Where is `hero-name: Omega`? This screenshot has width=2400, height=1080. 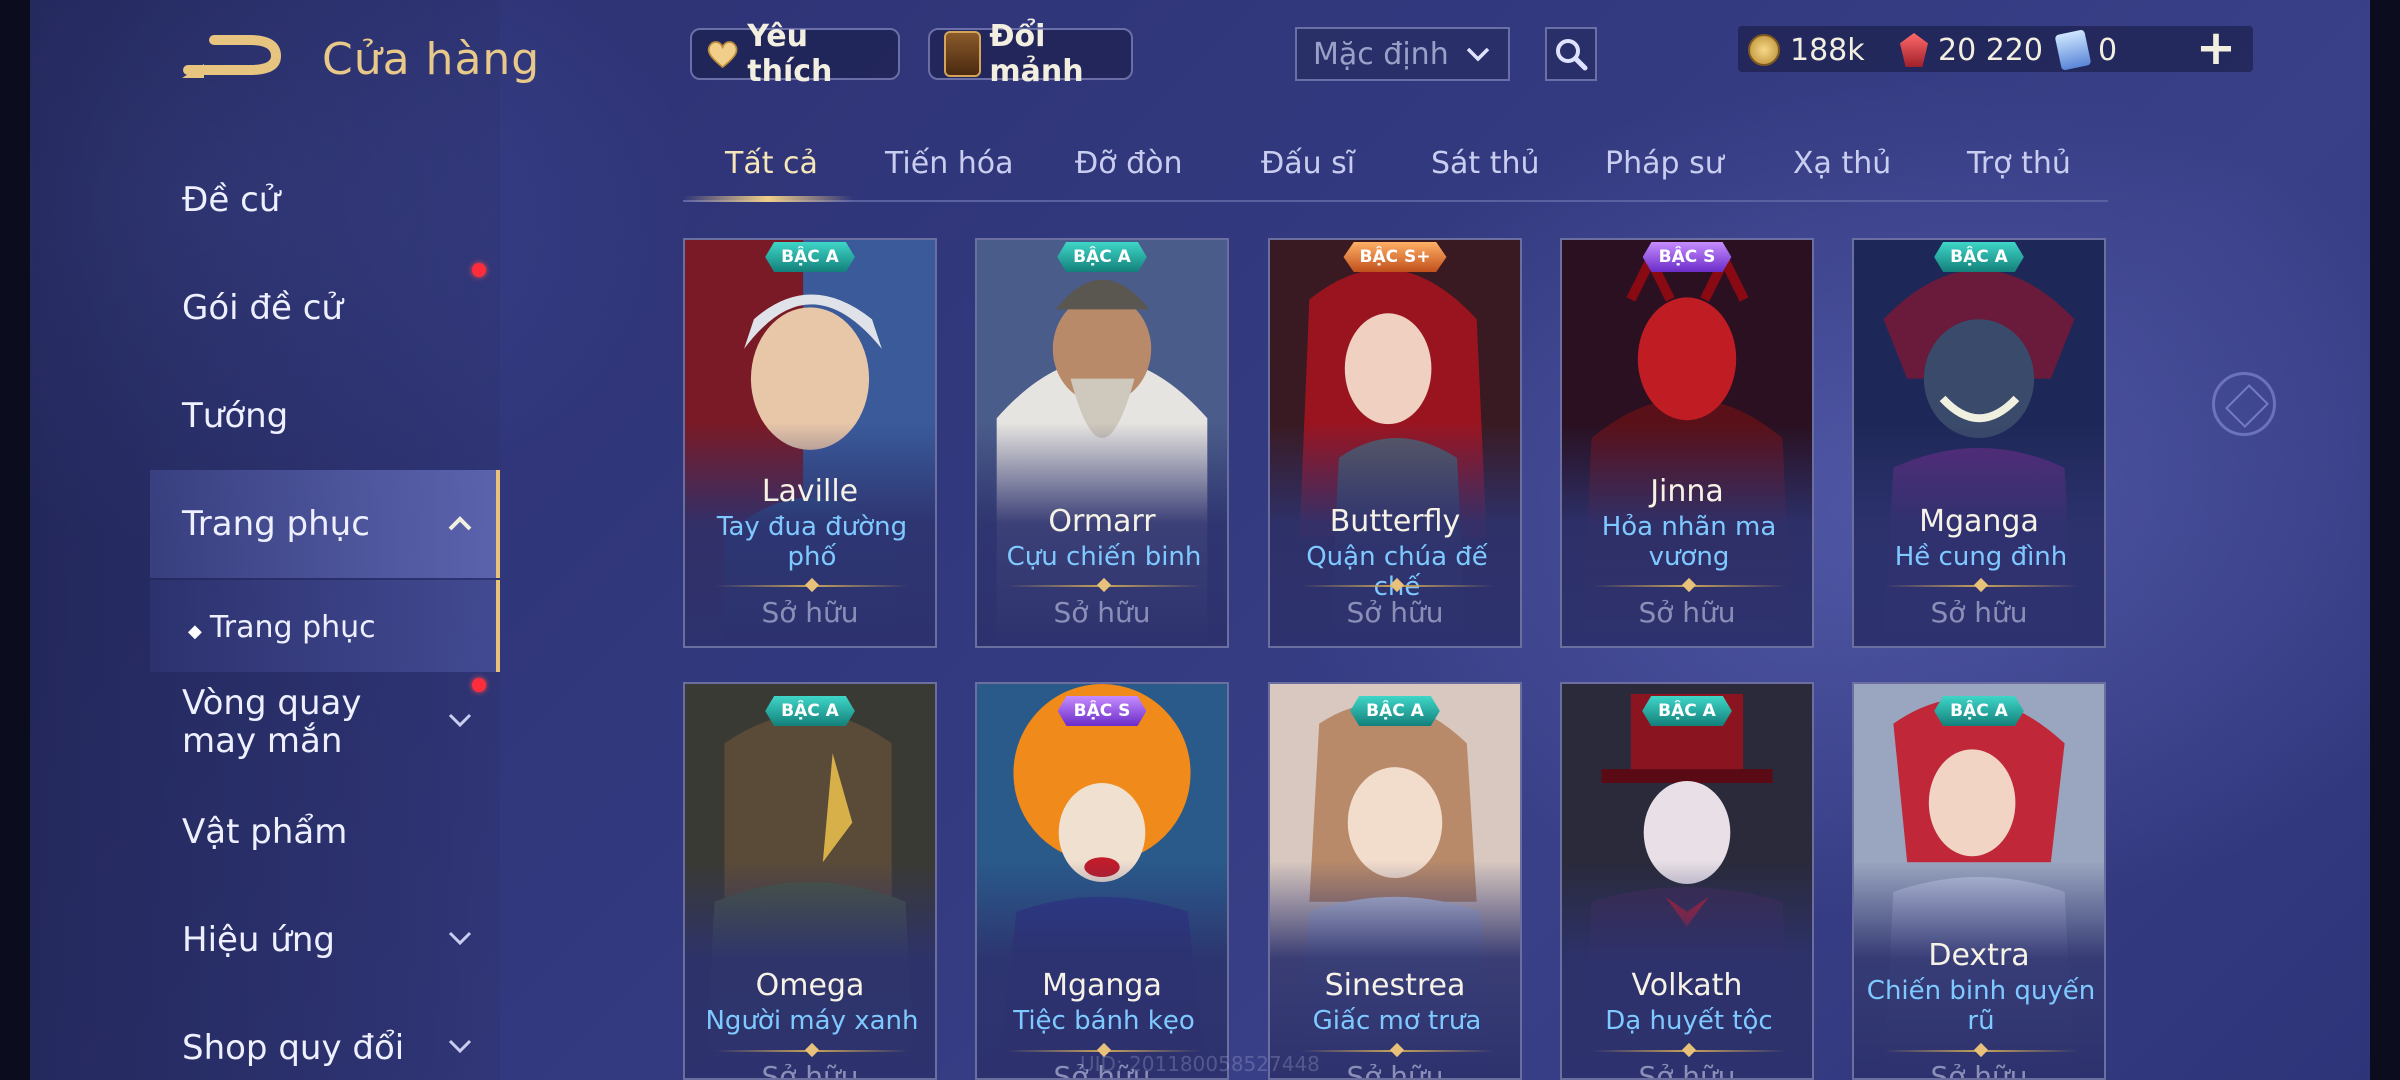 hero-name: Omega is located at coordinates (810, 985).